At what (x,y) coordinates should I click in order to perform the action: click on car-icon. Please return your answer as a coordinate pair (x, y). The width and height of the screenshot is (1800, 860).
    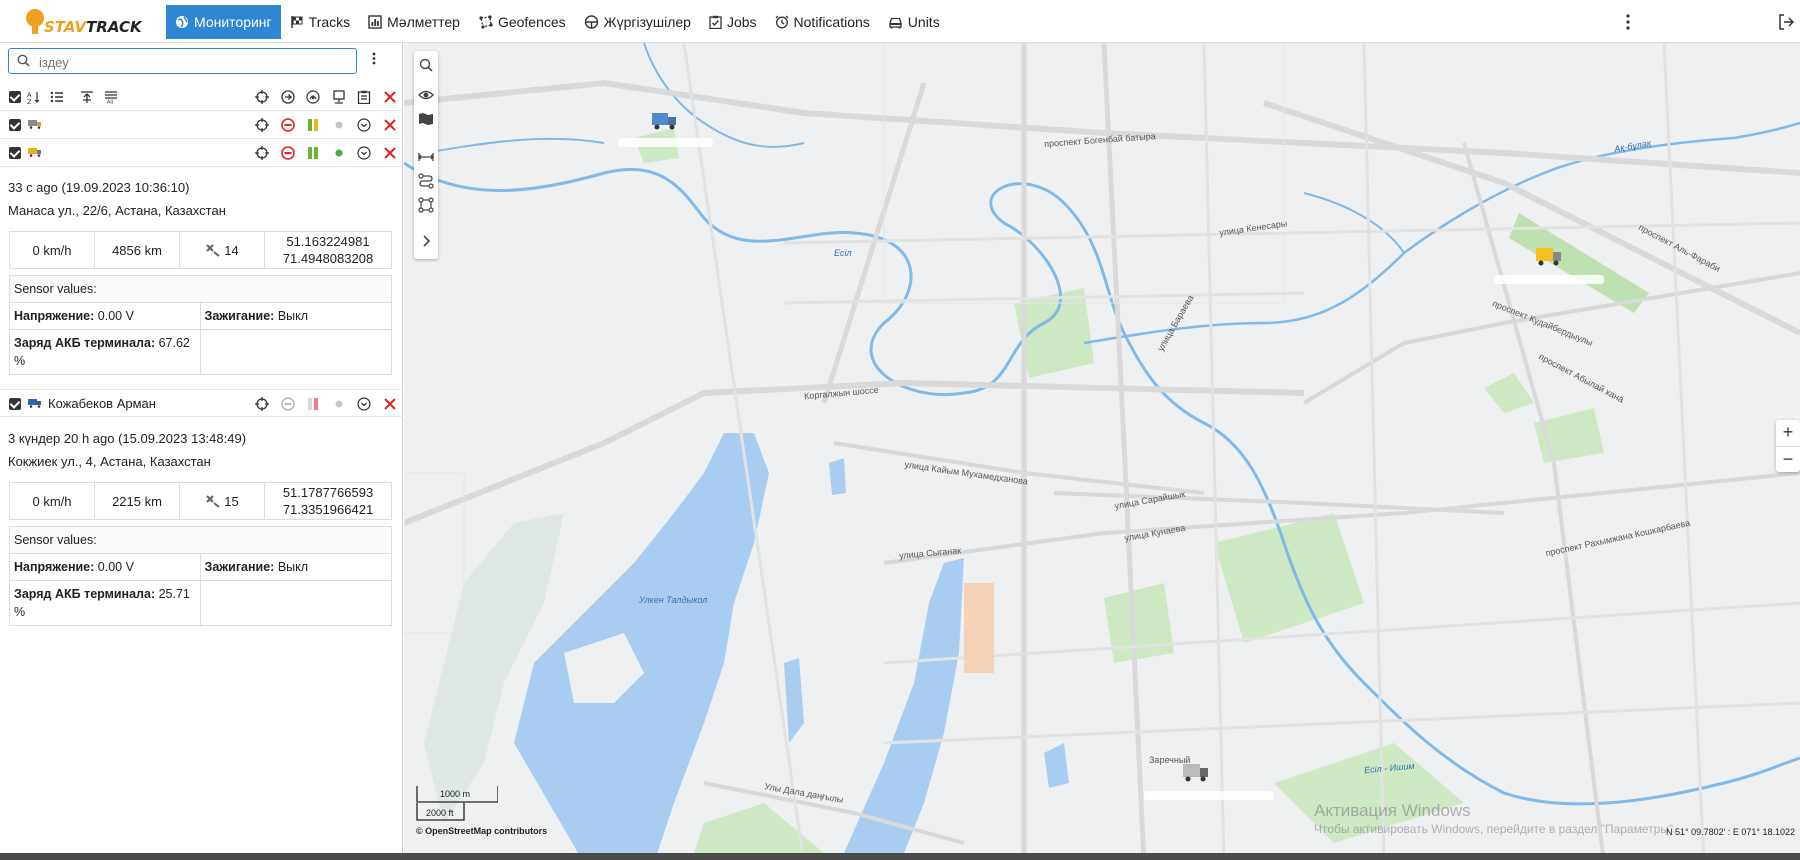
    Looking at the image, I should click on (895, 23).